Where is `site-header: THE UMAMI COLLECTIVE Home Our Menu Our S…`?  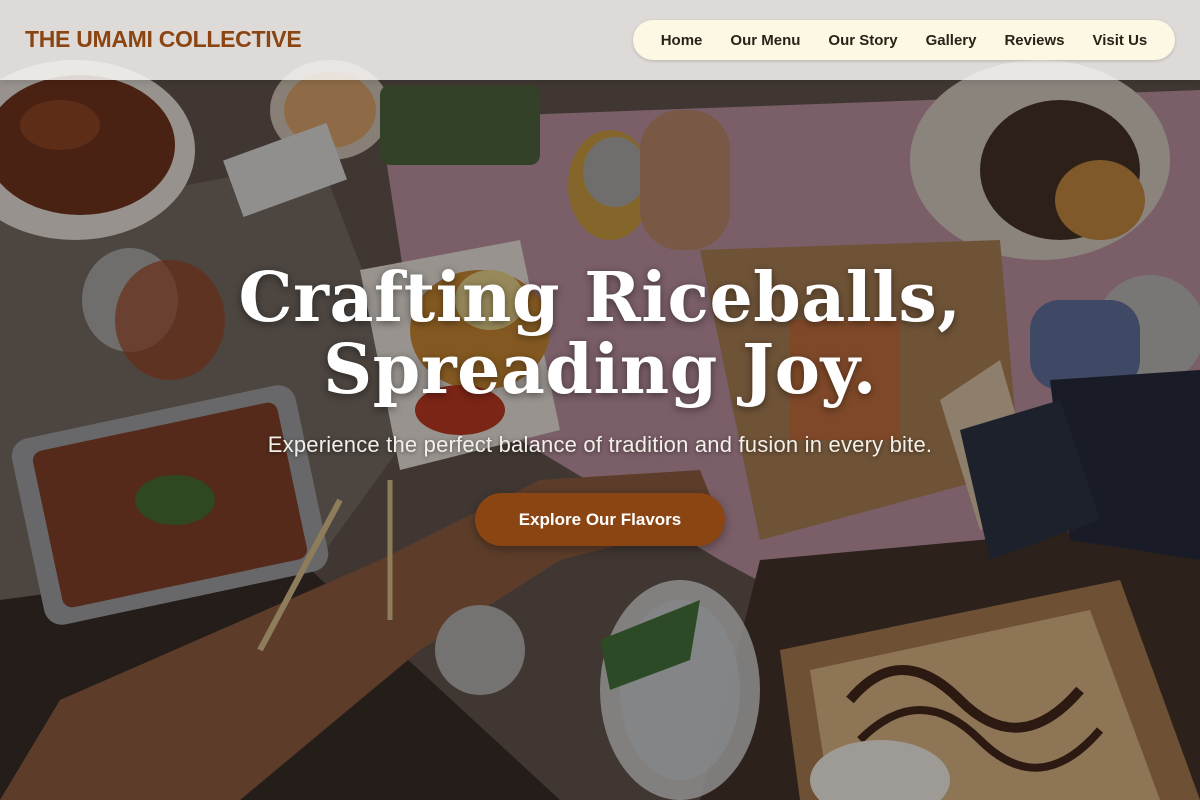
site-header: THE UMAMI COLLECTIVE Home Our Menu Our S… is located at coordinates (600, 40).